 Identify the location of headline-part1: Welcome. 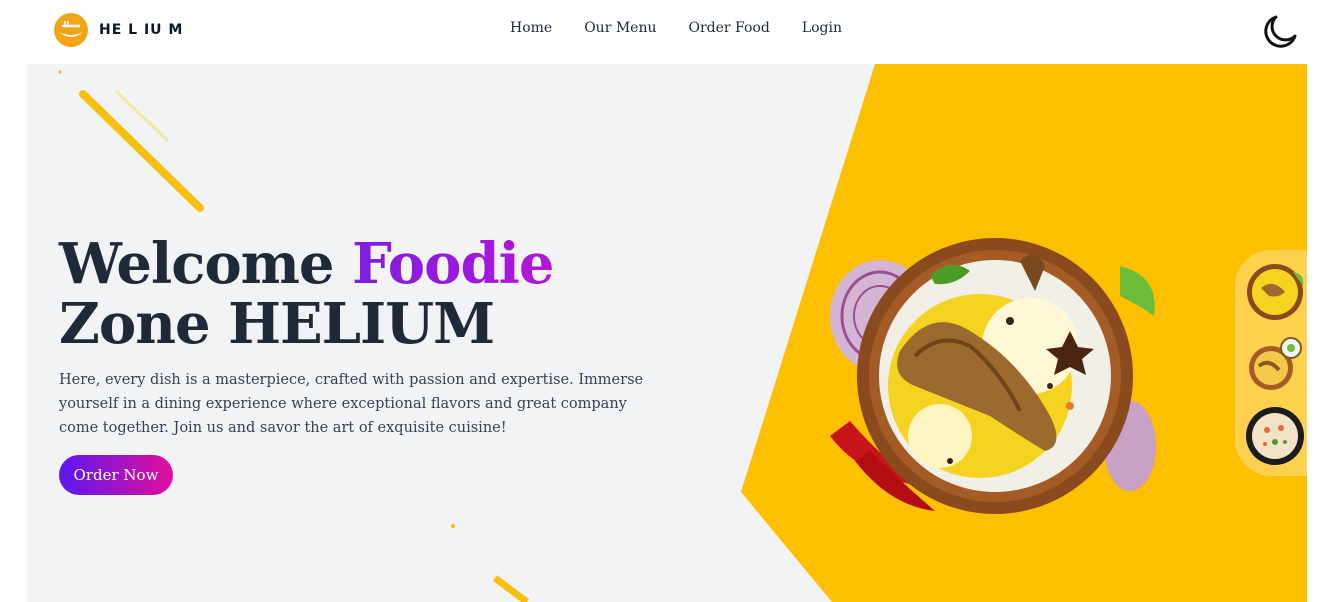
(206, 264).